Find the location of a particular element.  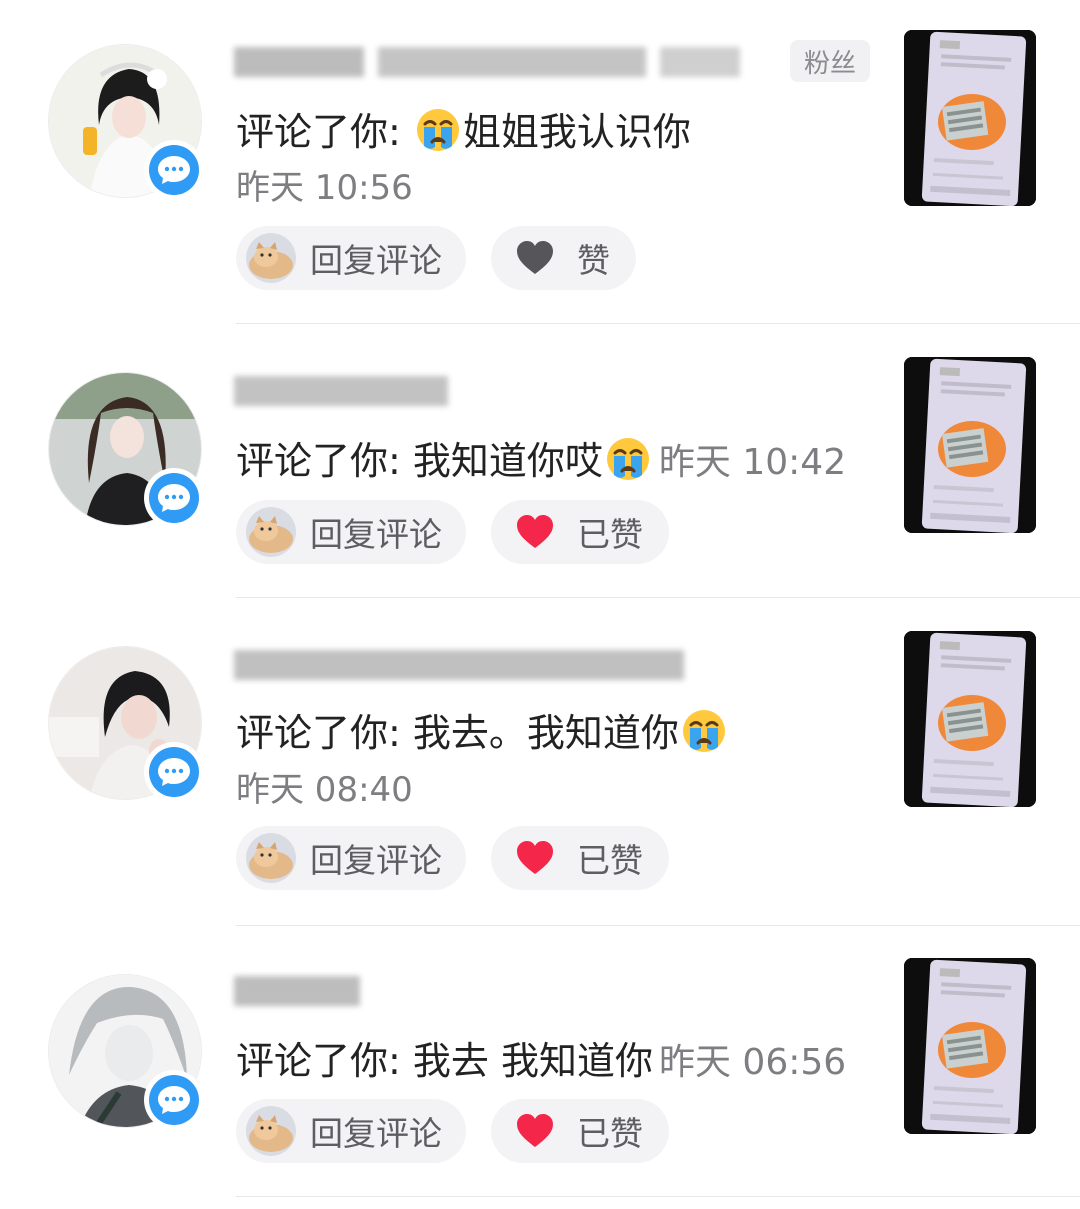

like-button: 赞 is located at coordinates (563, 258).